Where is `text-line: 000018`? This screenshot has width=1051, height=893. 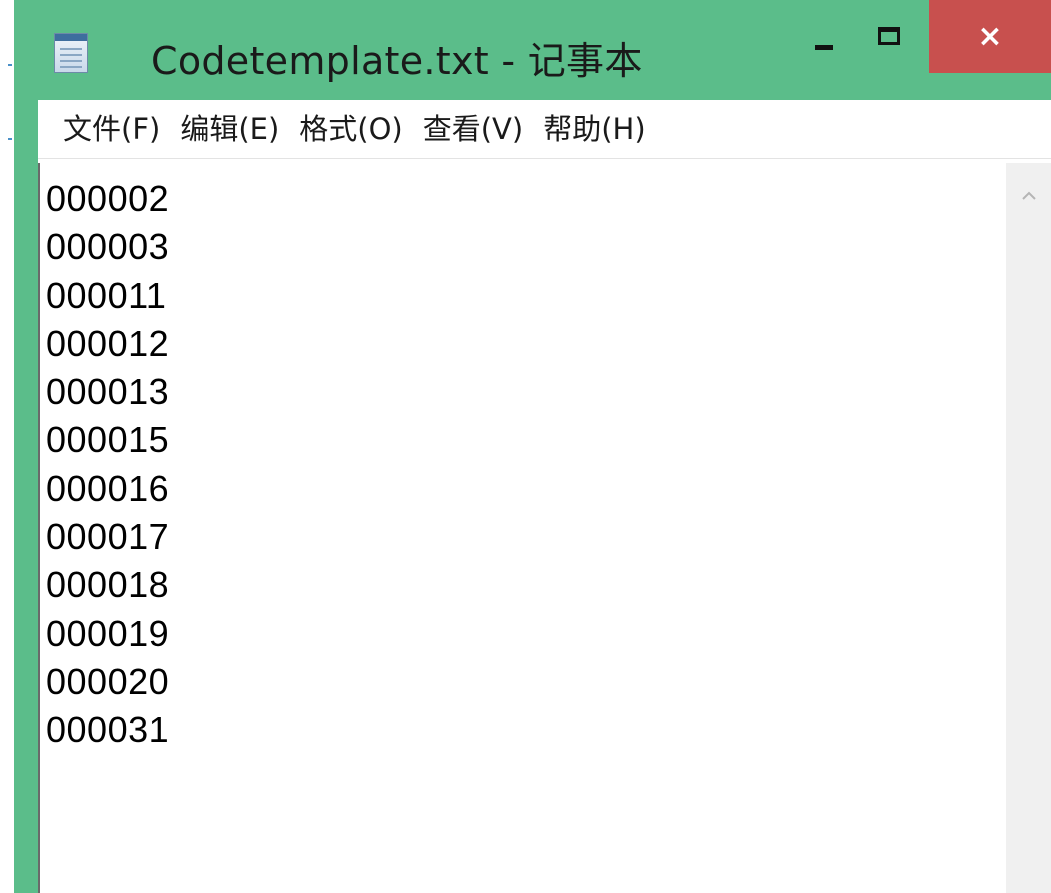
text-line: 000018 is located at coordinates (108, 585).